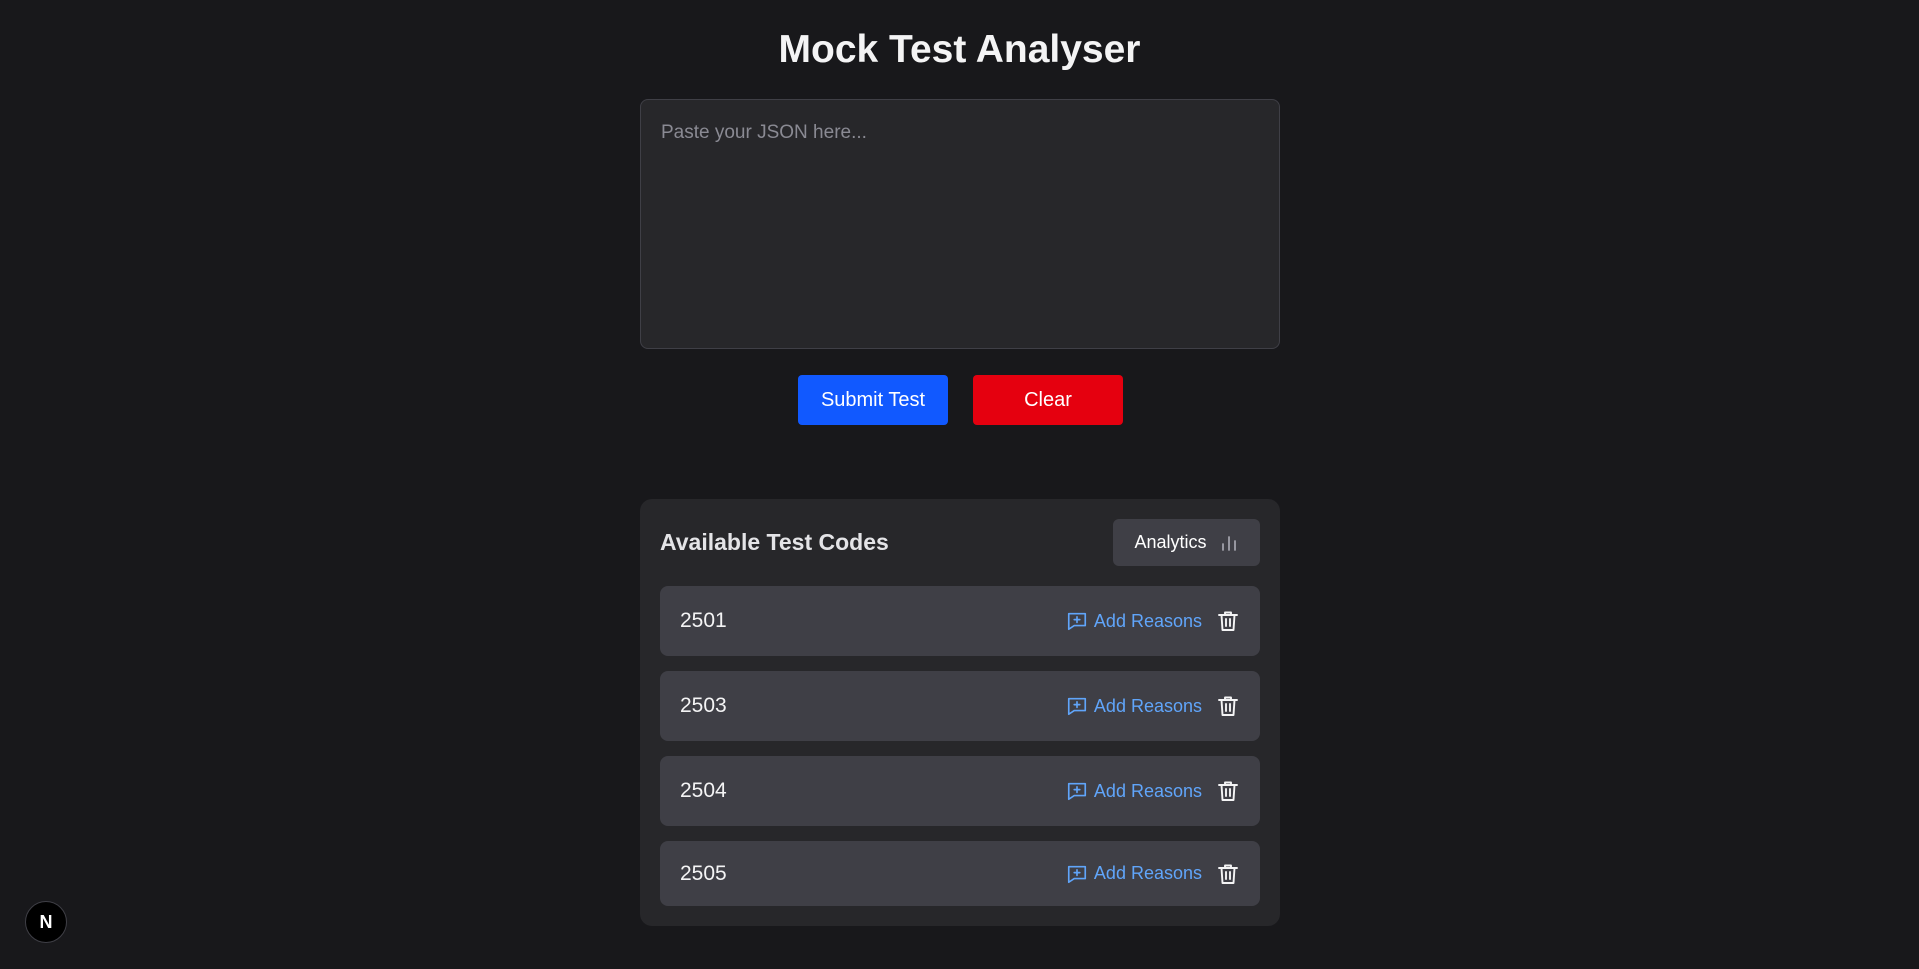  What do you see at coordinates (960, 791) in the screenshot?
I see `test-code-row: 2504 Add Reasons` at bounding box center [960, 791].